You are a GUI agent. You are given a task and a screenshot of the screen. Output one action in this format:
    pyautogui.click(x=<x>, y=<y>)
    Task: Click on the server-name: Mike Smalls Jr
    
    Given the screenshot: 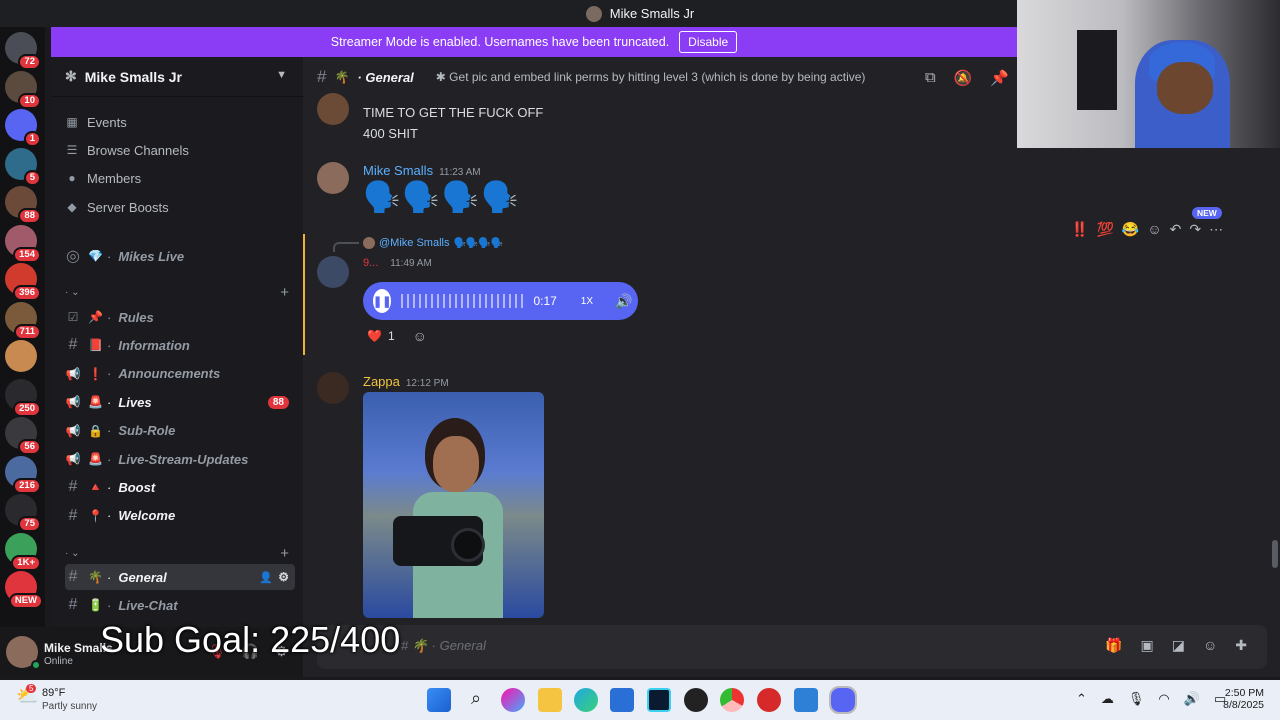 What is the action you would take?
    pyautogui.click(x=133, y=76)
    